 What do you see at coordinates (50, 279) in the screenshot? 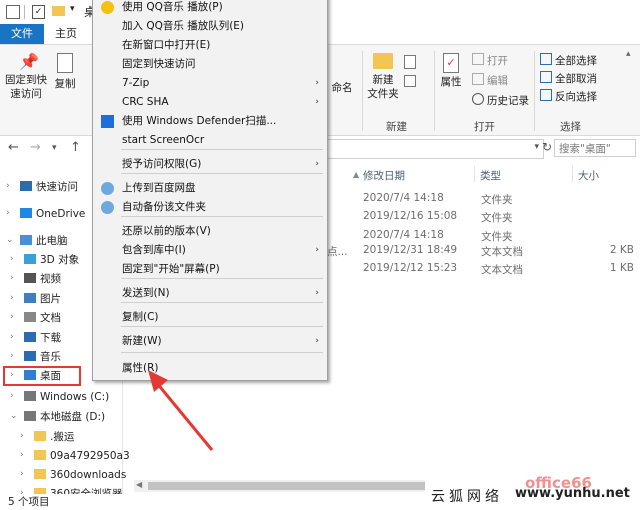
I see `nav-item-label: 视频` at bounding box center [50, 279].